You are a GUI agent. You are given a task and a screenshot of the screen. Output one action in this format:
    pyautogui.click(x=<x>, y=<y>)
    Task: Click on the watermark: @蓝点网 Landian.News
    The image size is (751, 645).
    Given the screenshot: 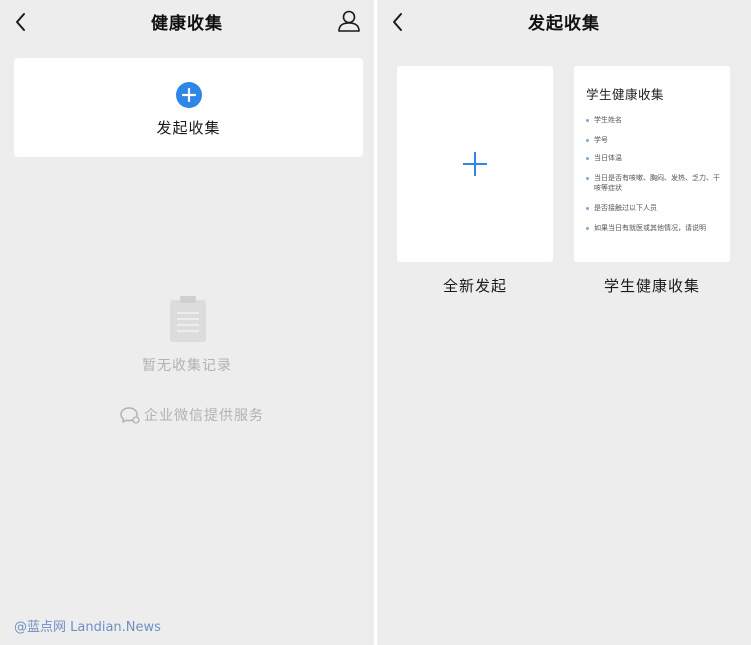 What is the action you would take?
    pyautogui.click(x=87, y=627)
    